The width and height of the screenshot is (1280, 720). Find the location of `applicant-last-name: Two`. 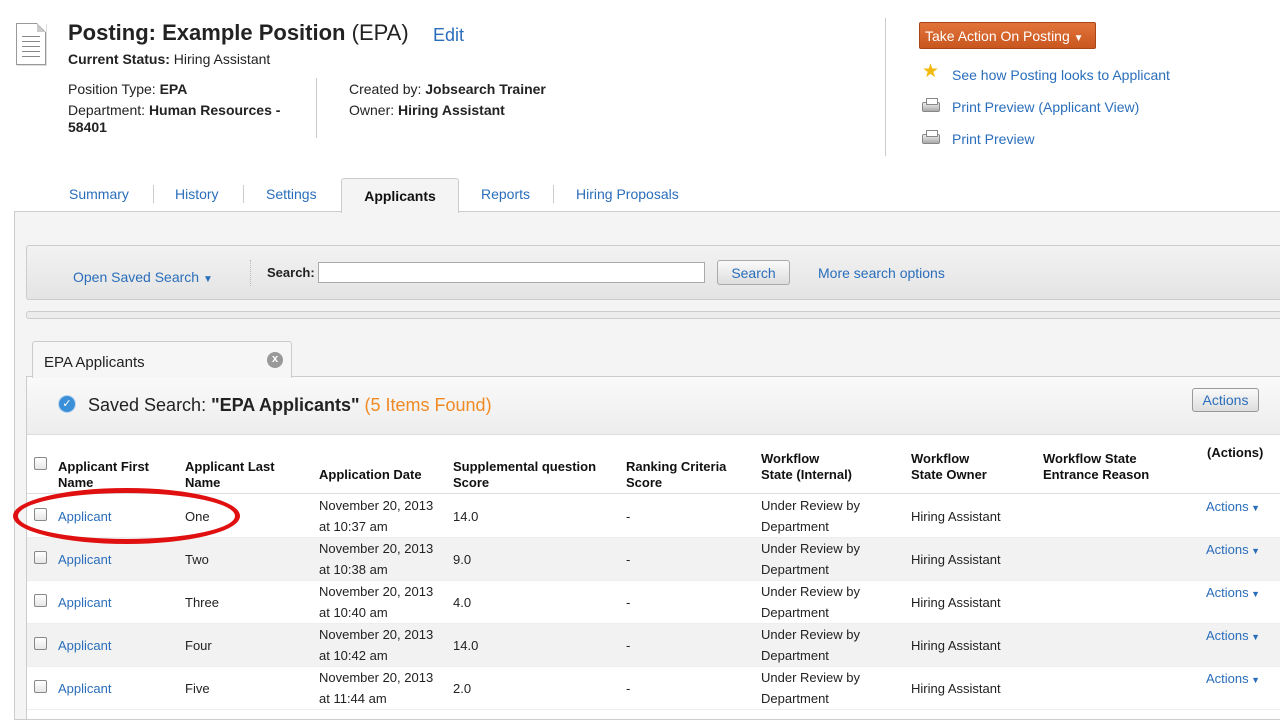

applicant-last-name: Two is located at coordinates (197, 559).